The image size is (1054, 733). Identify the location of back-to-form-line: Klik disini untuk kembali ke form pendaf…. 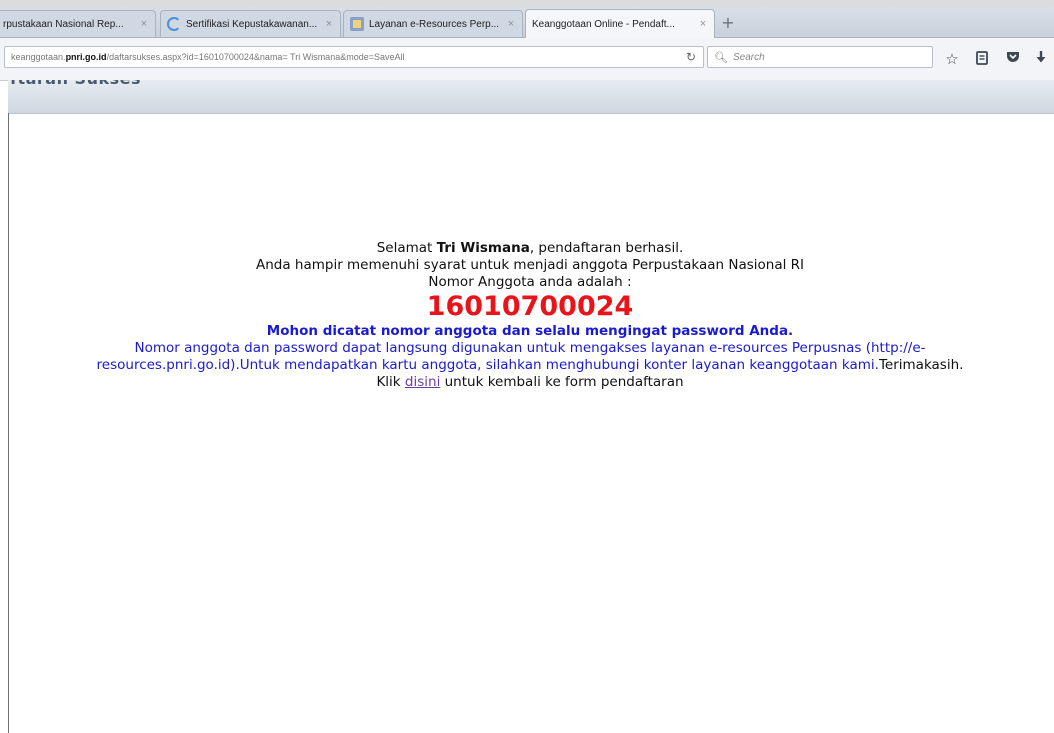
(530, 382).